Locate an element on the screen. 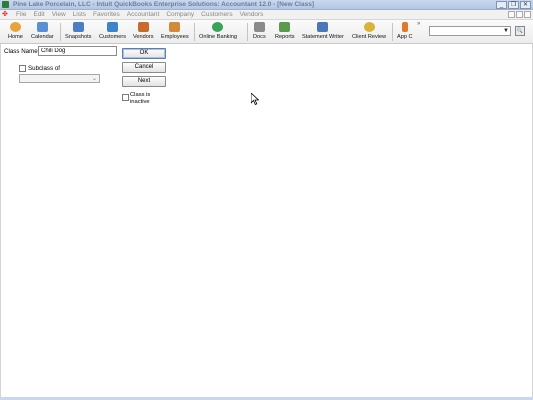 Image resolution: width=533 pixels, height=400 pixels. toolbar-label: Home is located at coordinates (15, 37).